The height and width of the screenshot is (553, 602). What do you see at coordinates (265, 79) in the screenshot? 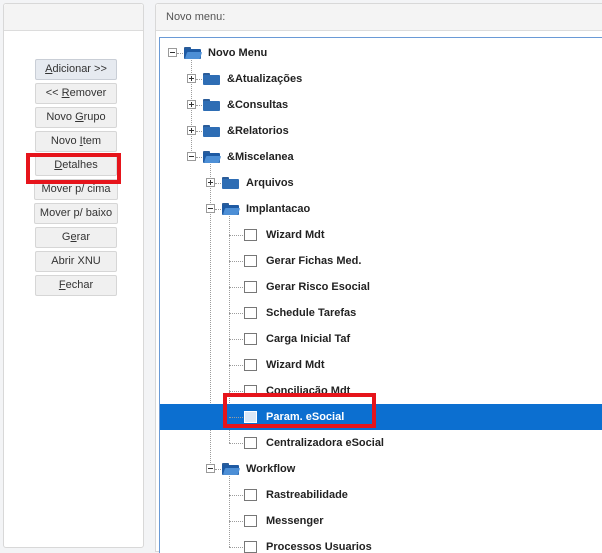
I see `tree-node-label: &Atualizações` at bounding box center [265, 79].